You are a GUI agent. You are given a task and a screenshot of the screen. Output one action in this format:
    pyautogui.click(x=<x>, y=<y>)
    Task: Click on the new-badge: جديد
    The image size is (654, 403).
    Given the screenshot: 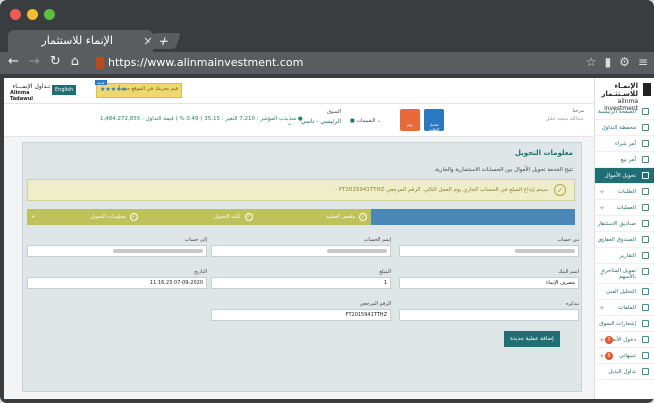 What is the action you would take?
    pyautogui.click(x=101, y=82)
    